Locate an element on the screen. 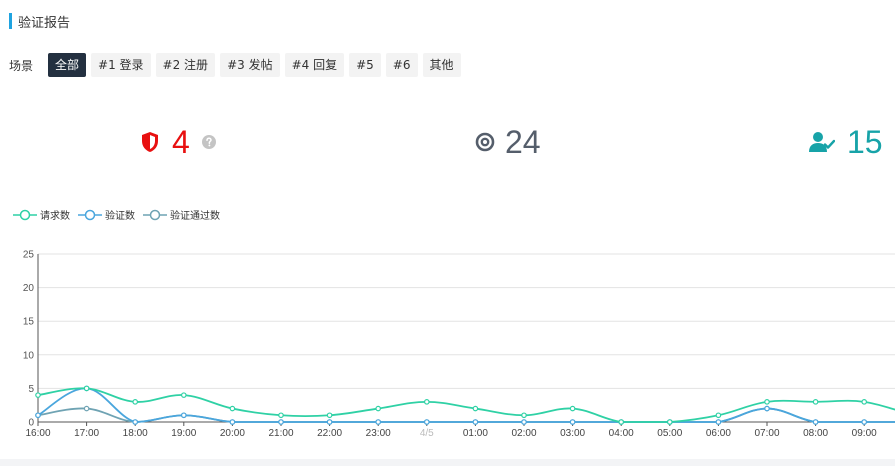  y-tick-label: 5 is located at coordinates (31, 389).